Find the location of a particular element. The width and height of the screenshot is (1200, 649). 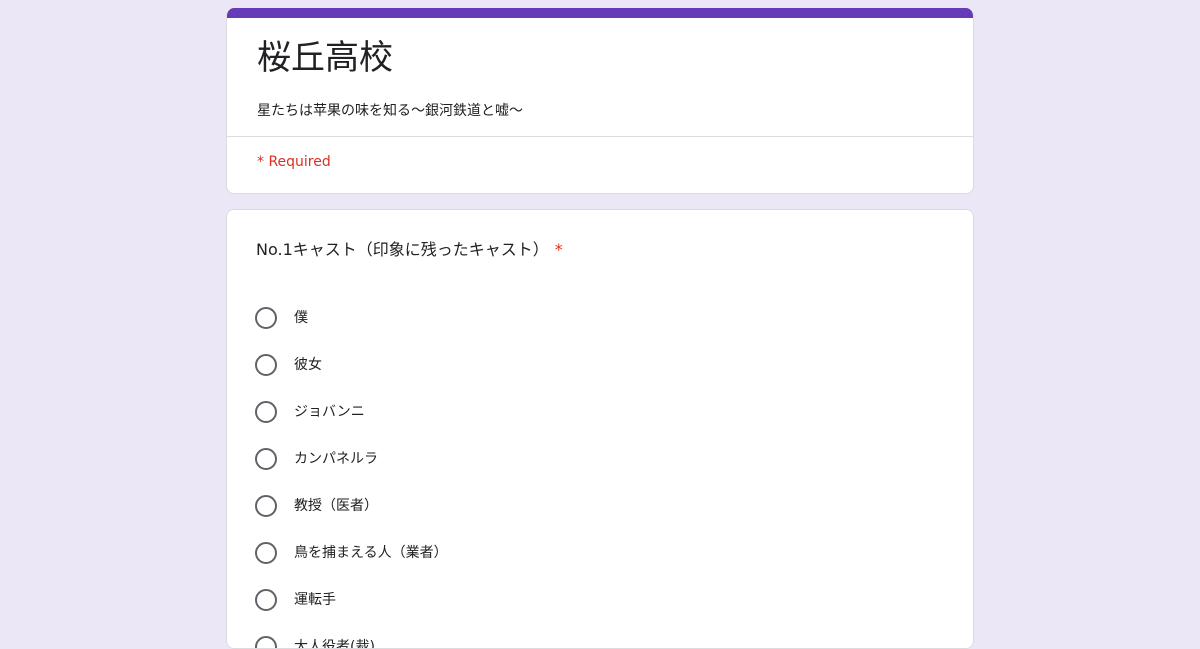

option-label: 彼女 is located at coordinates (308, 365).